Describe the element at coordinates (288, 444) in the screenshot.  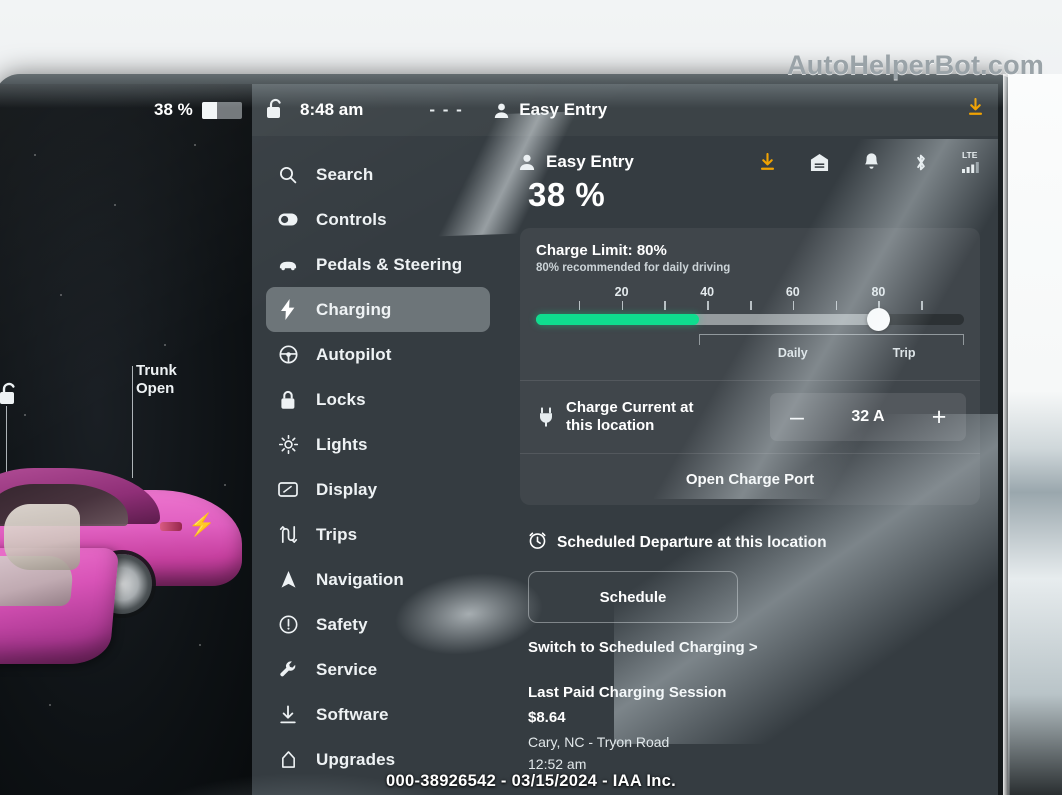
I see `sun-icon` at that location.